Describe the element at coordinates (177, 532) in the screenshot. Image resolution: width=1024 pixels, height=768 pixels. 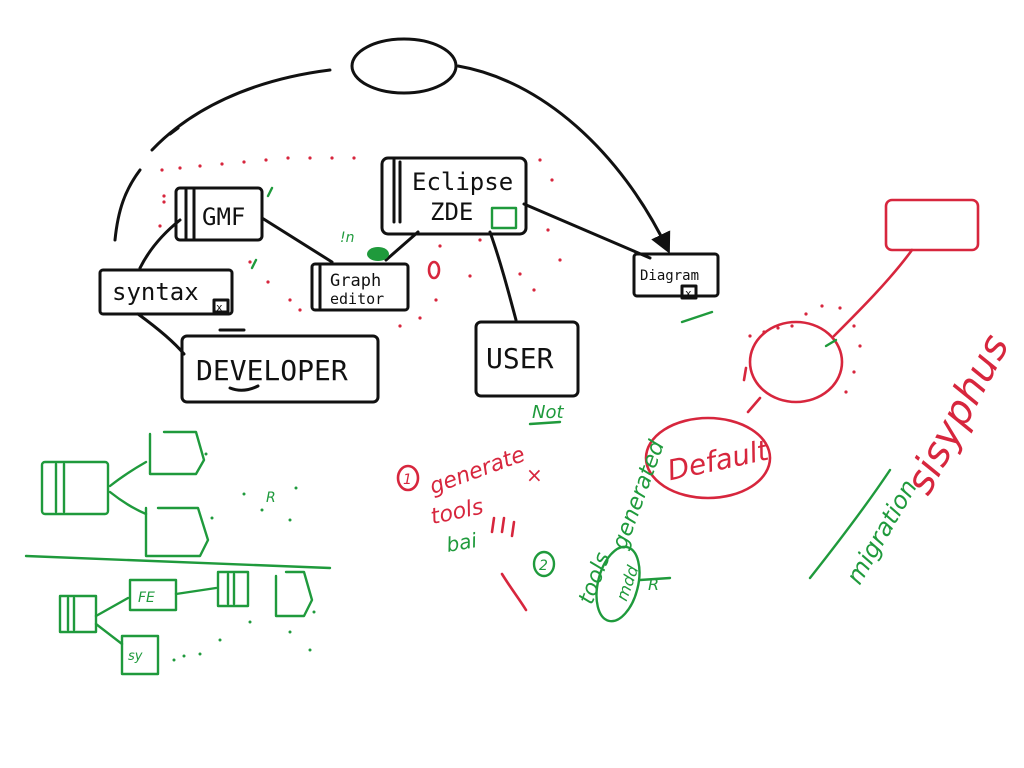
I see `green-folder-bottom` at that location.